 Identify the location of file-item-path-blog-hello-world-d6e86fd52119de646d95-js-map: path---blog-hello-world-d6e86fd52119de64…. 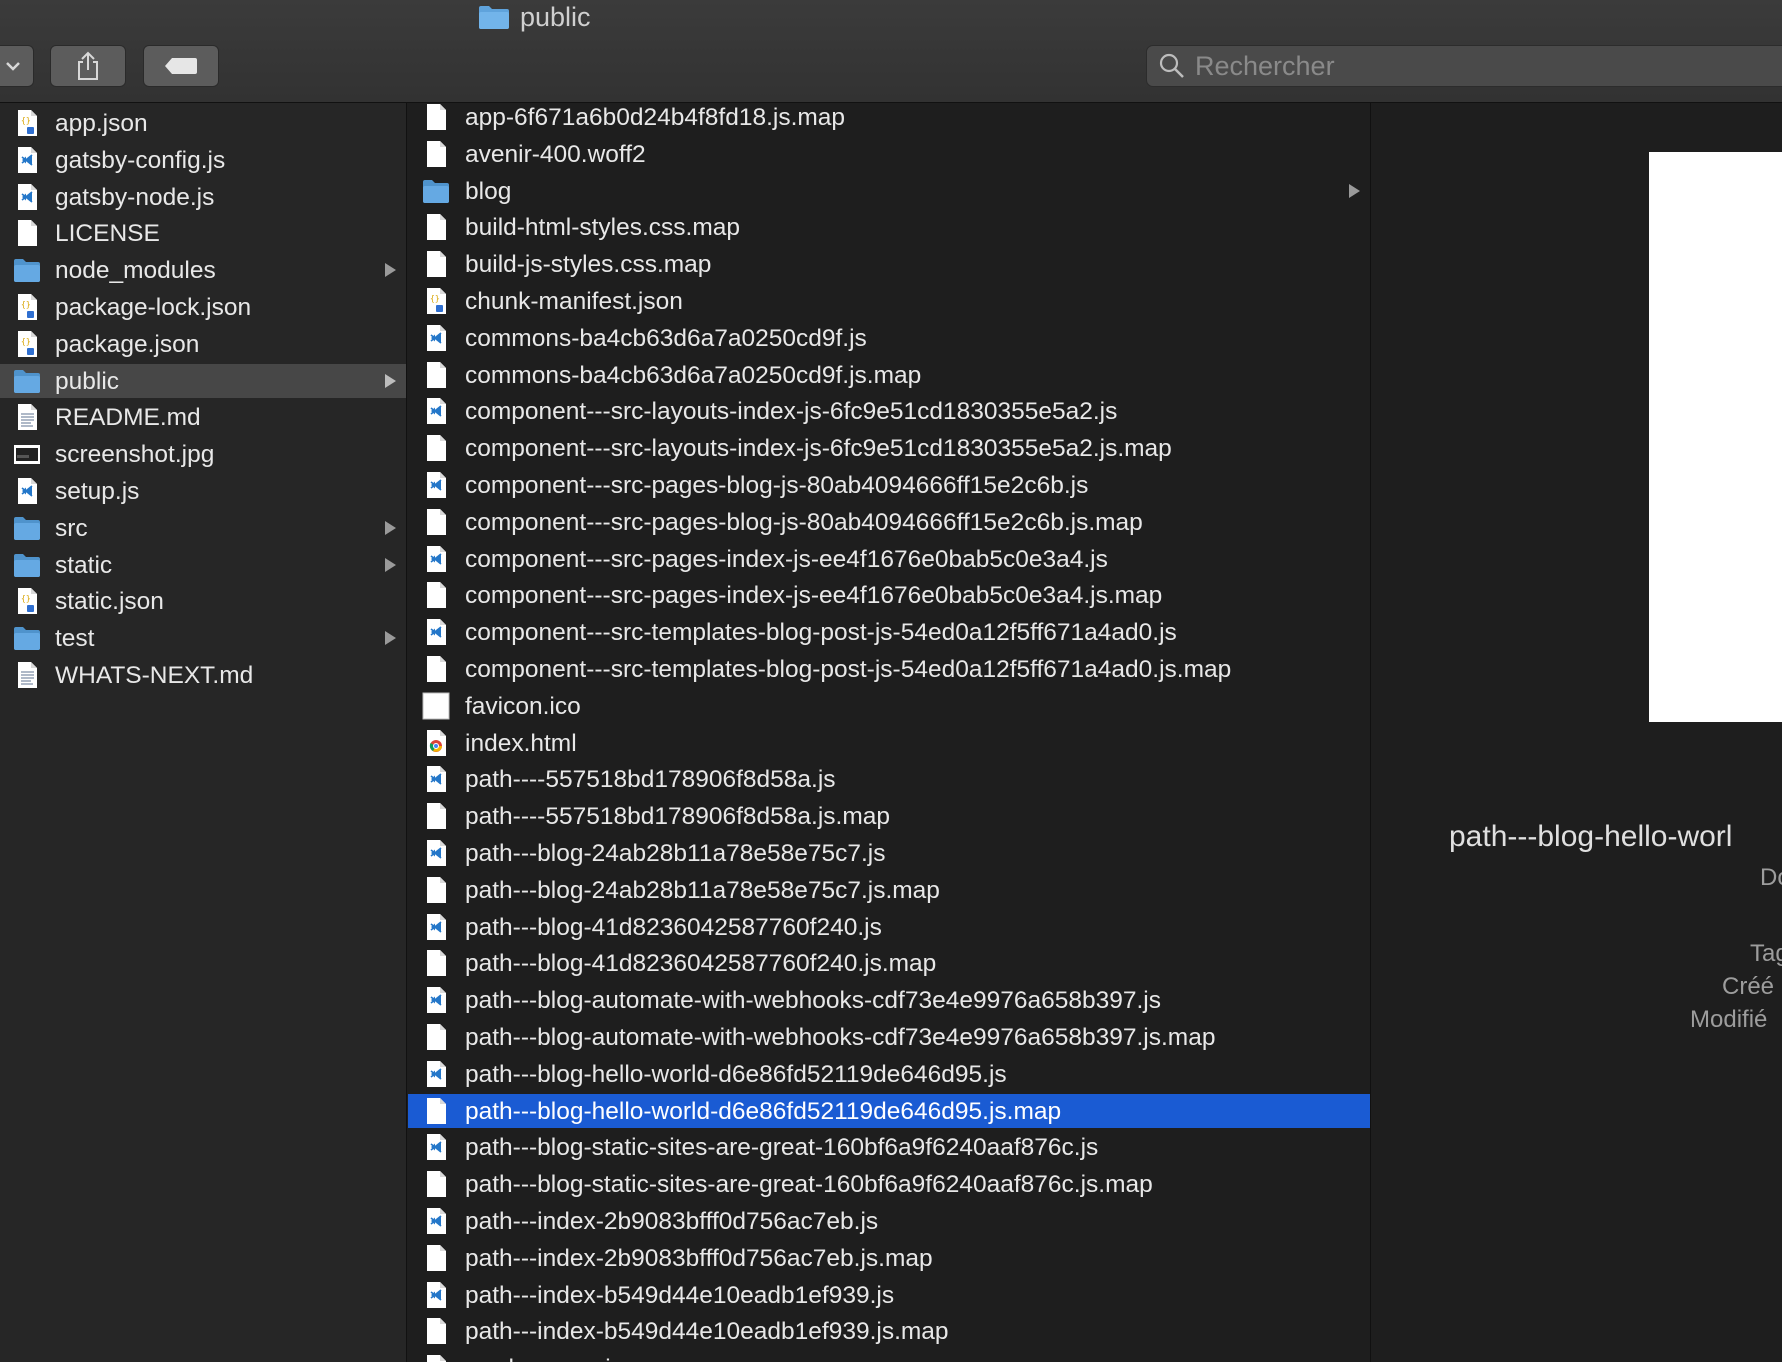
(889, 1110).